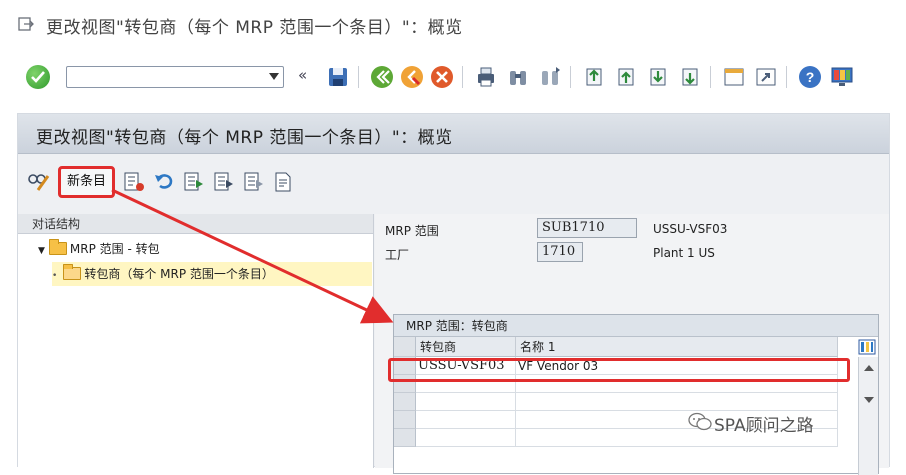  I want to click on cancel-icon, so click(442, 77).